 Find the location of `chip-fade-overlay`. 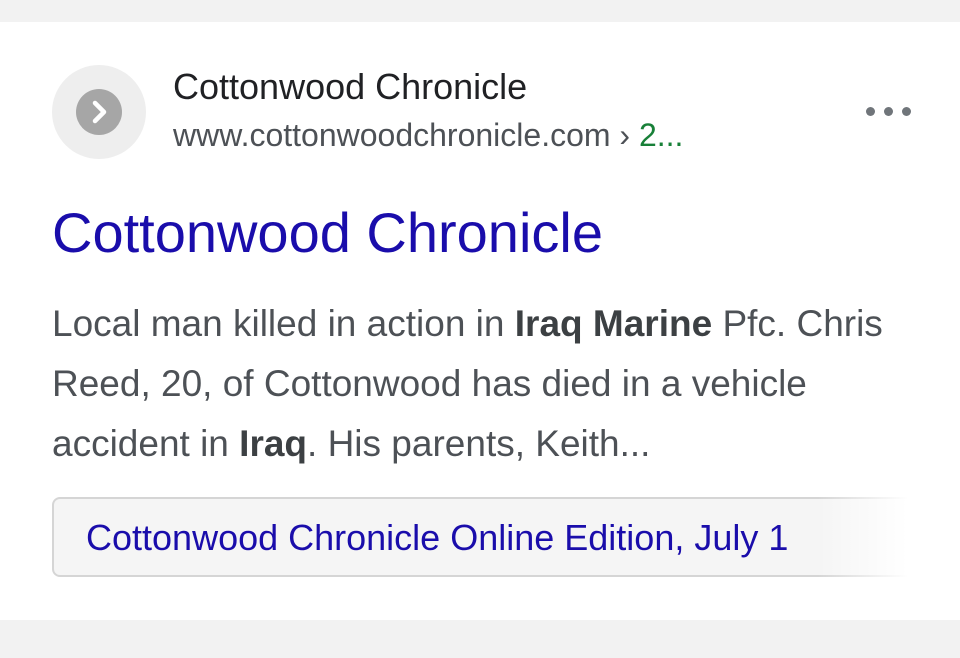

chip-fade-overlay is located at coordinates (863, 537).